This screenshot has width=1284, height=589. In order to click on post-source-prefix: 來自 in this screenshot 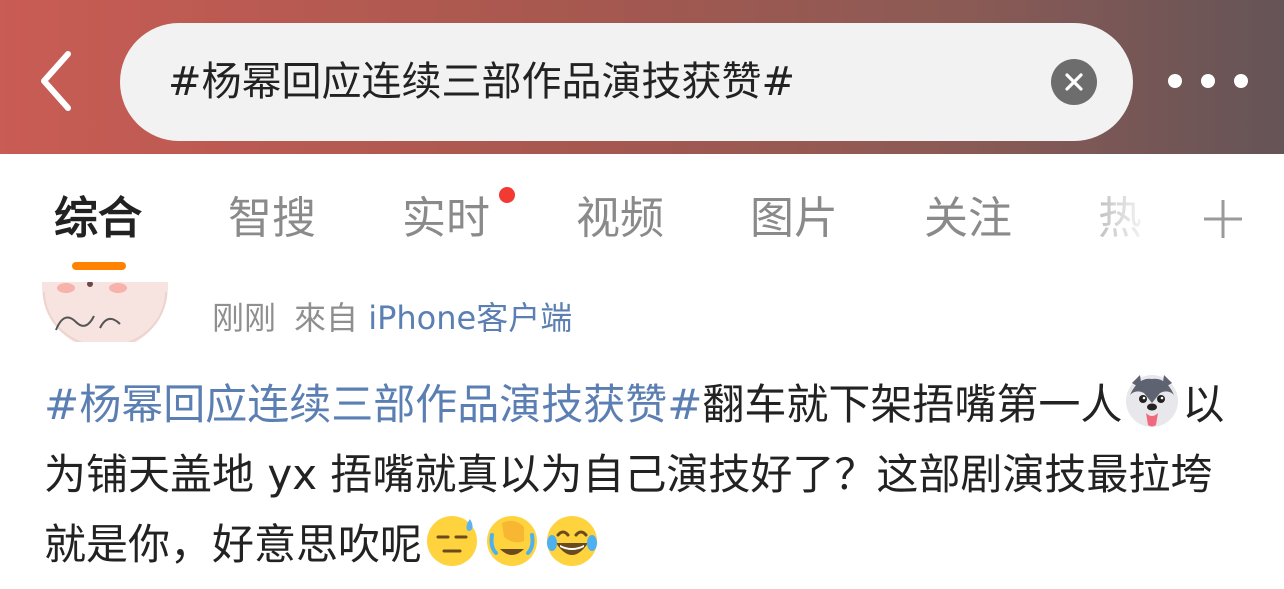, I will do `click(326, 318)`.